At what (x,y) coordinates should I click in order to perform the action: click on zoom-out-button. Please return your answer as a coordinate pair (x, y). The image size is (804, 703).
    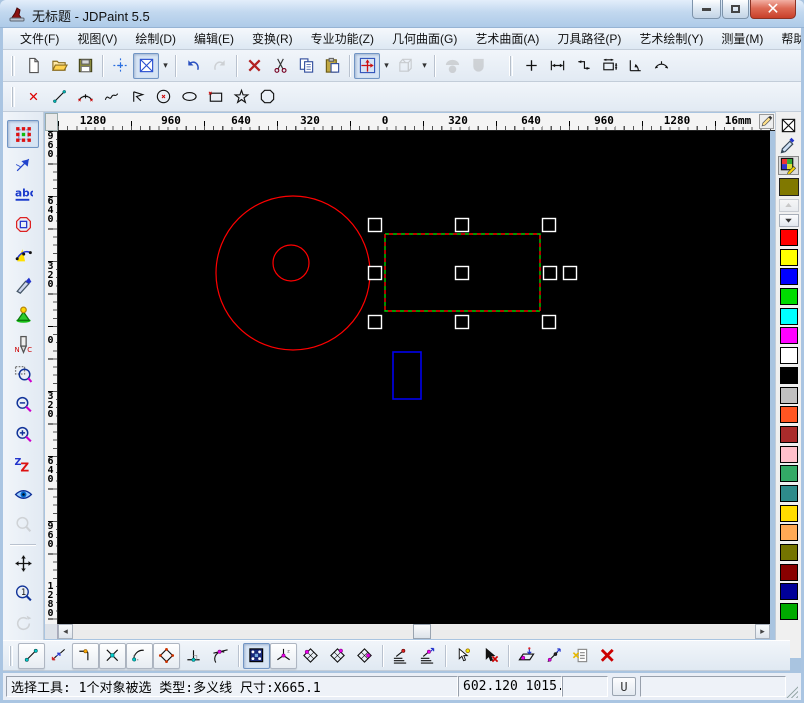
    Looking at the image, I should click on (23, 404).